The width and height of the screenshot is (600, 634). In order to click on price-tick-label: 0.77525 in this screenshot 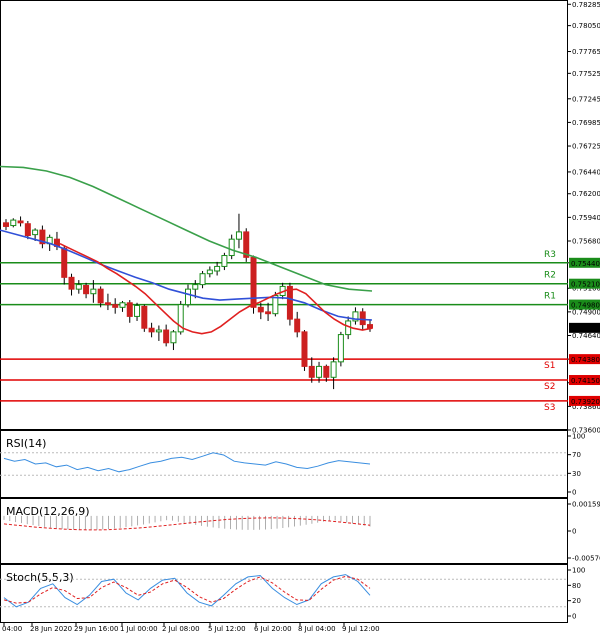, I will do `click(586, 74)`.